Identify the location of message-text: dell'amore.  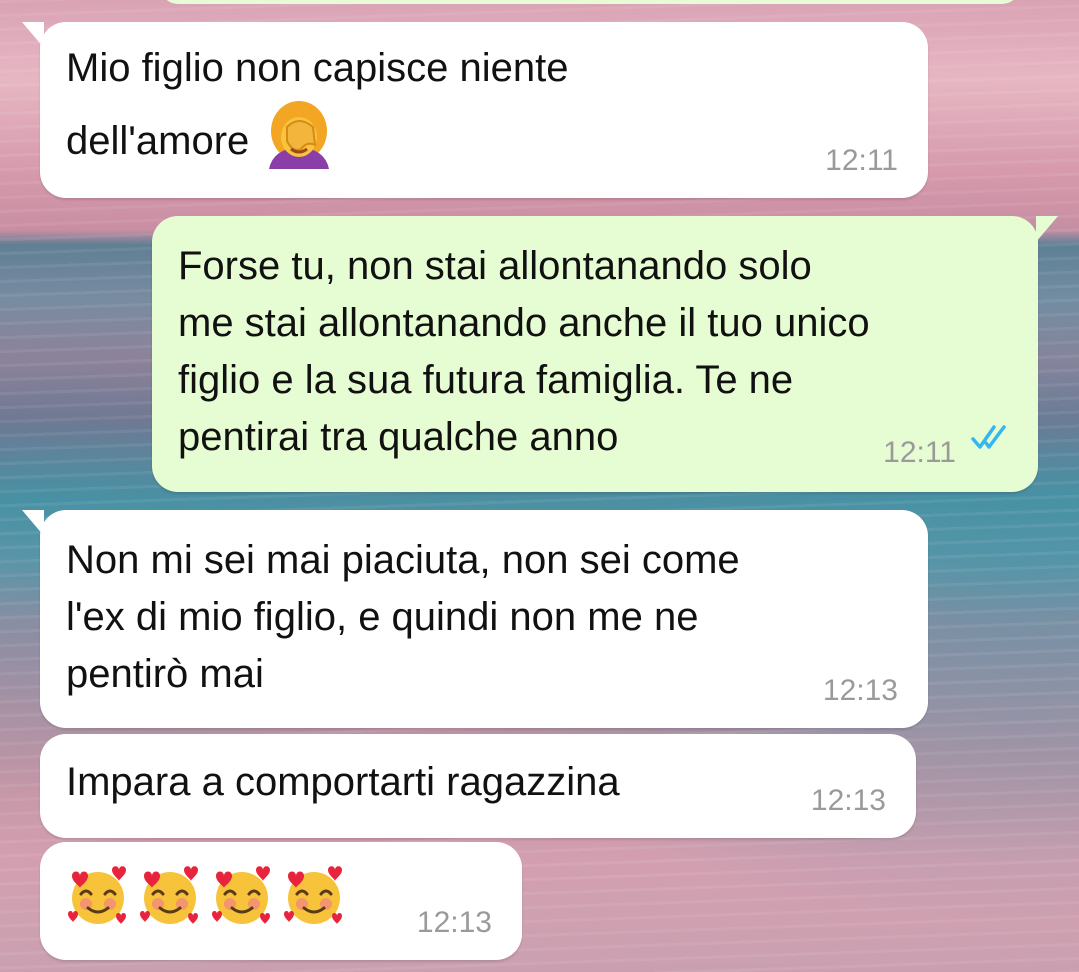
(158, 140).